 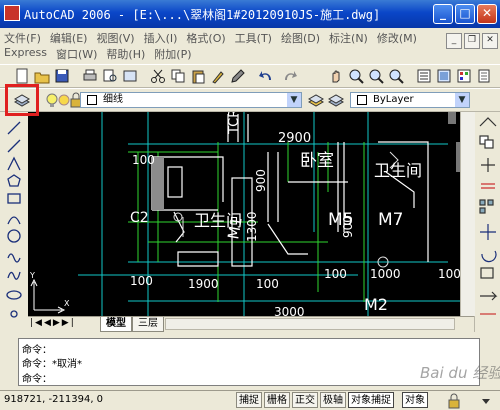 I want to click on new-file-icon, so click(x=22, y=76).